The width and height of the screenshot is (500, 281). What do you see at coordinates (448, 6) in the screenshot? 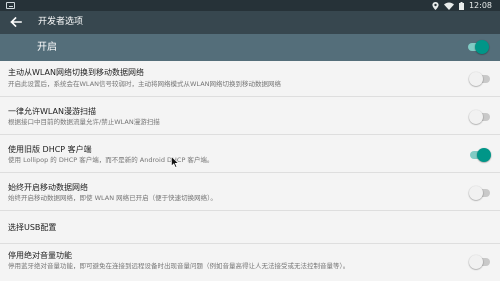
I see `wifi-icon` at bounding box center [448, 6].